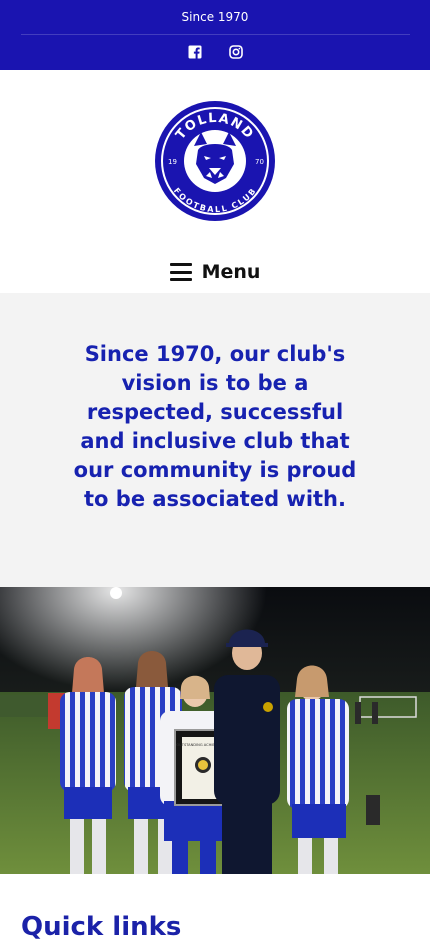 Image resolution: width=430 pixels, height=942 pixels. I want to click on logo-year-left: 19, so click(172, 162).